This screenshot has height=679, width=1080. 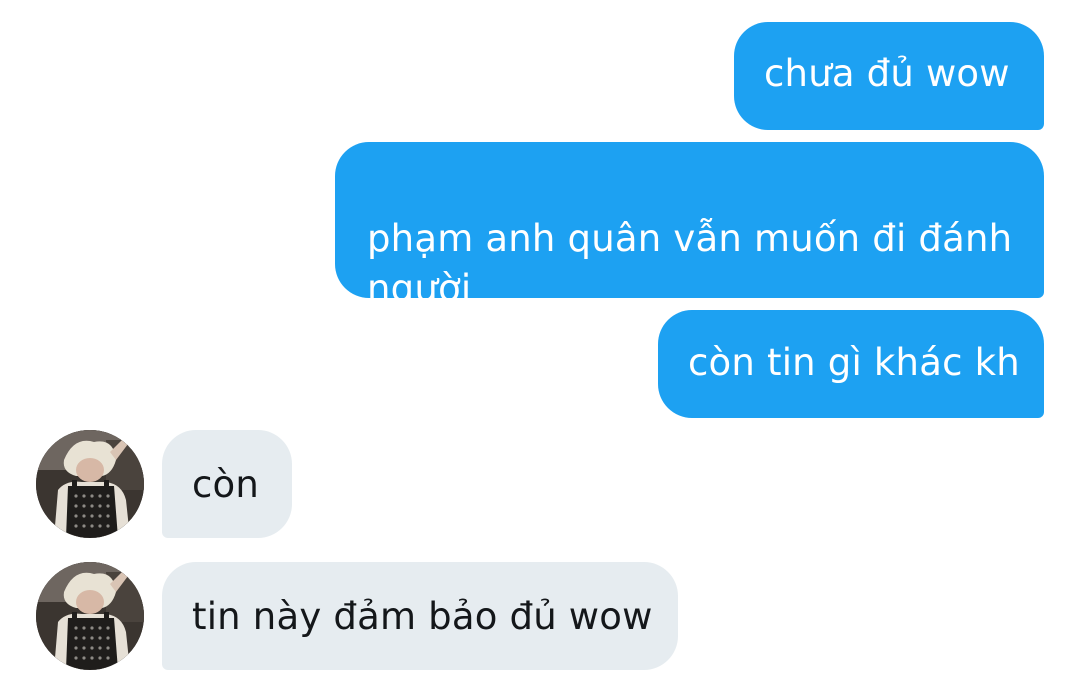 I want to click on received-message-bubble: tin này đảm bảo đủ wow, so click(x=420, y=616).